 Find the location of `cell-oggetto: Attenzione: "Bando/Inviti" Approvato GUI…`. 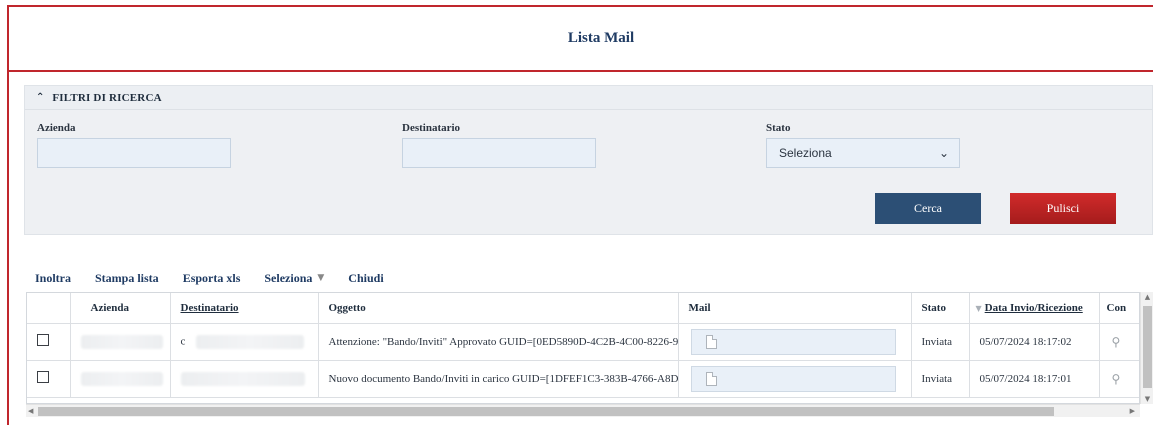

cell-oggetto: Attenzione: "Bando/Inviti" Approvato GUI… is located at coordinates (498, 342).